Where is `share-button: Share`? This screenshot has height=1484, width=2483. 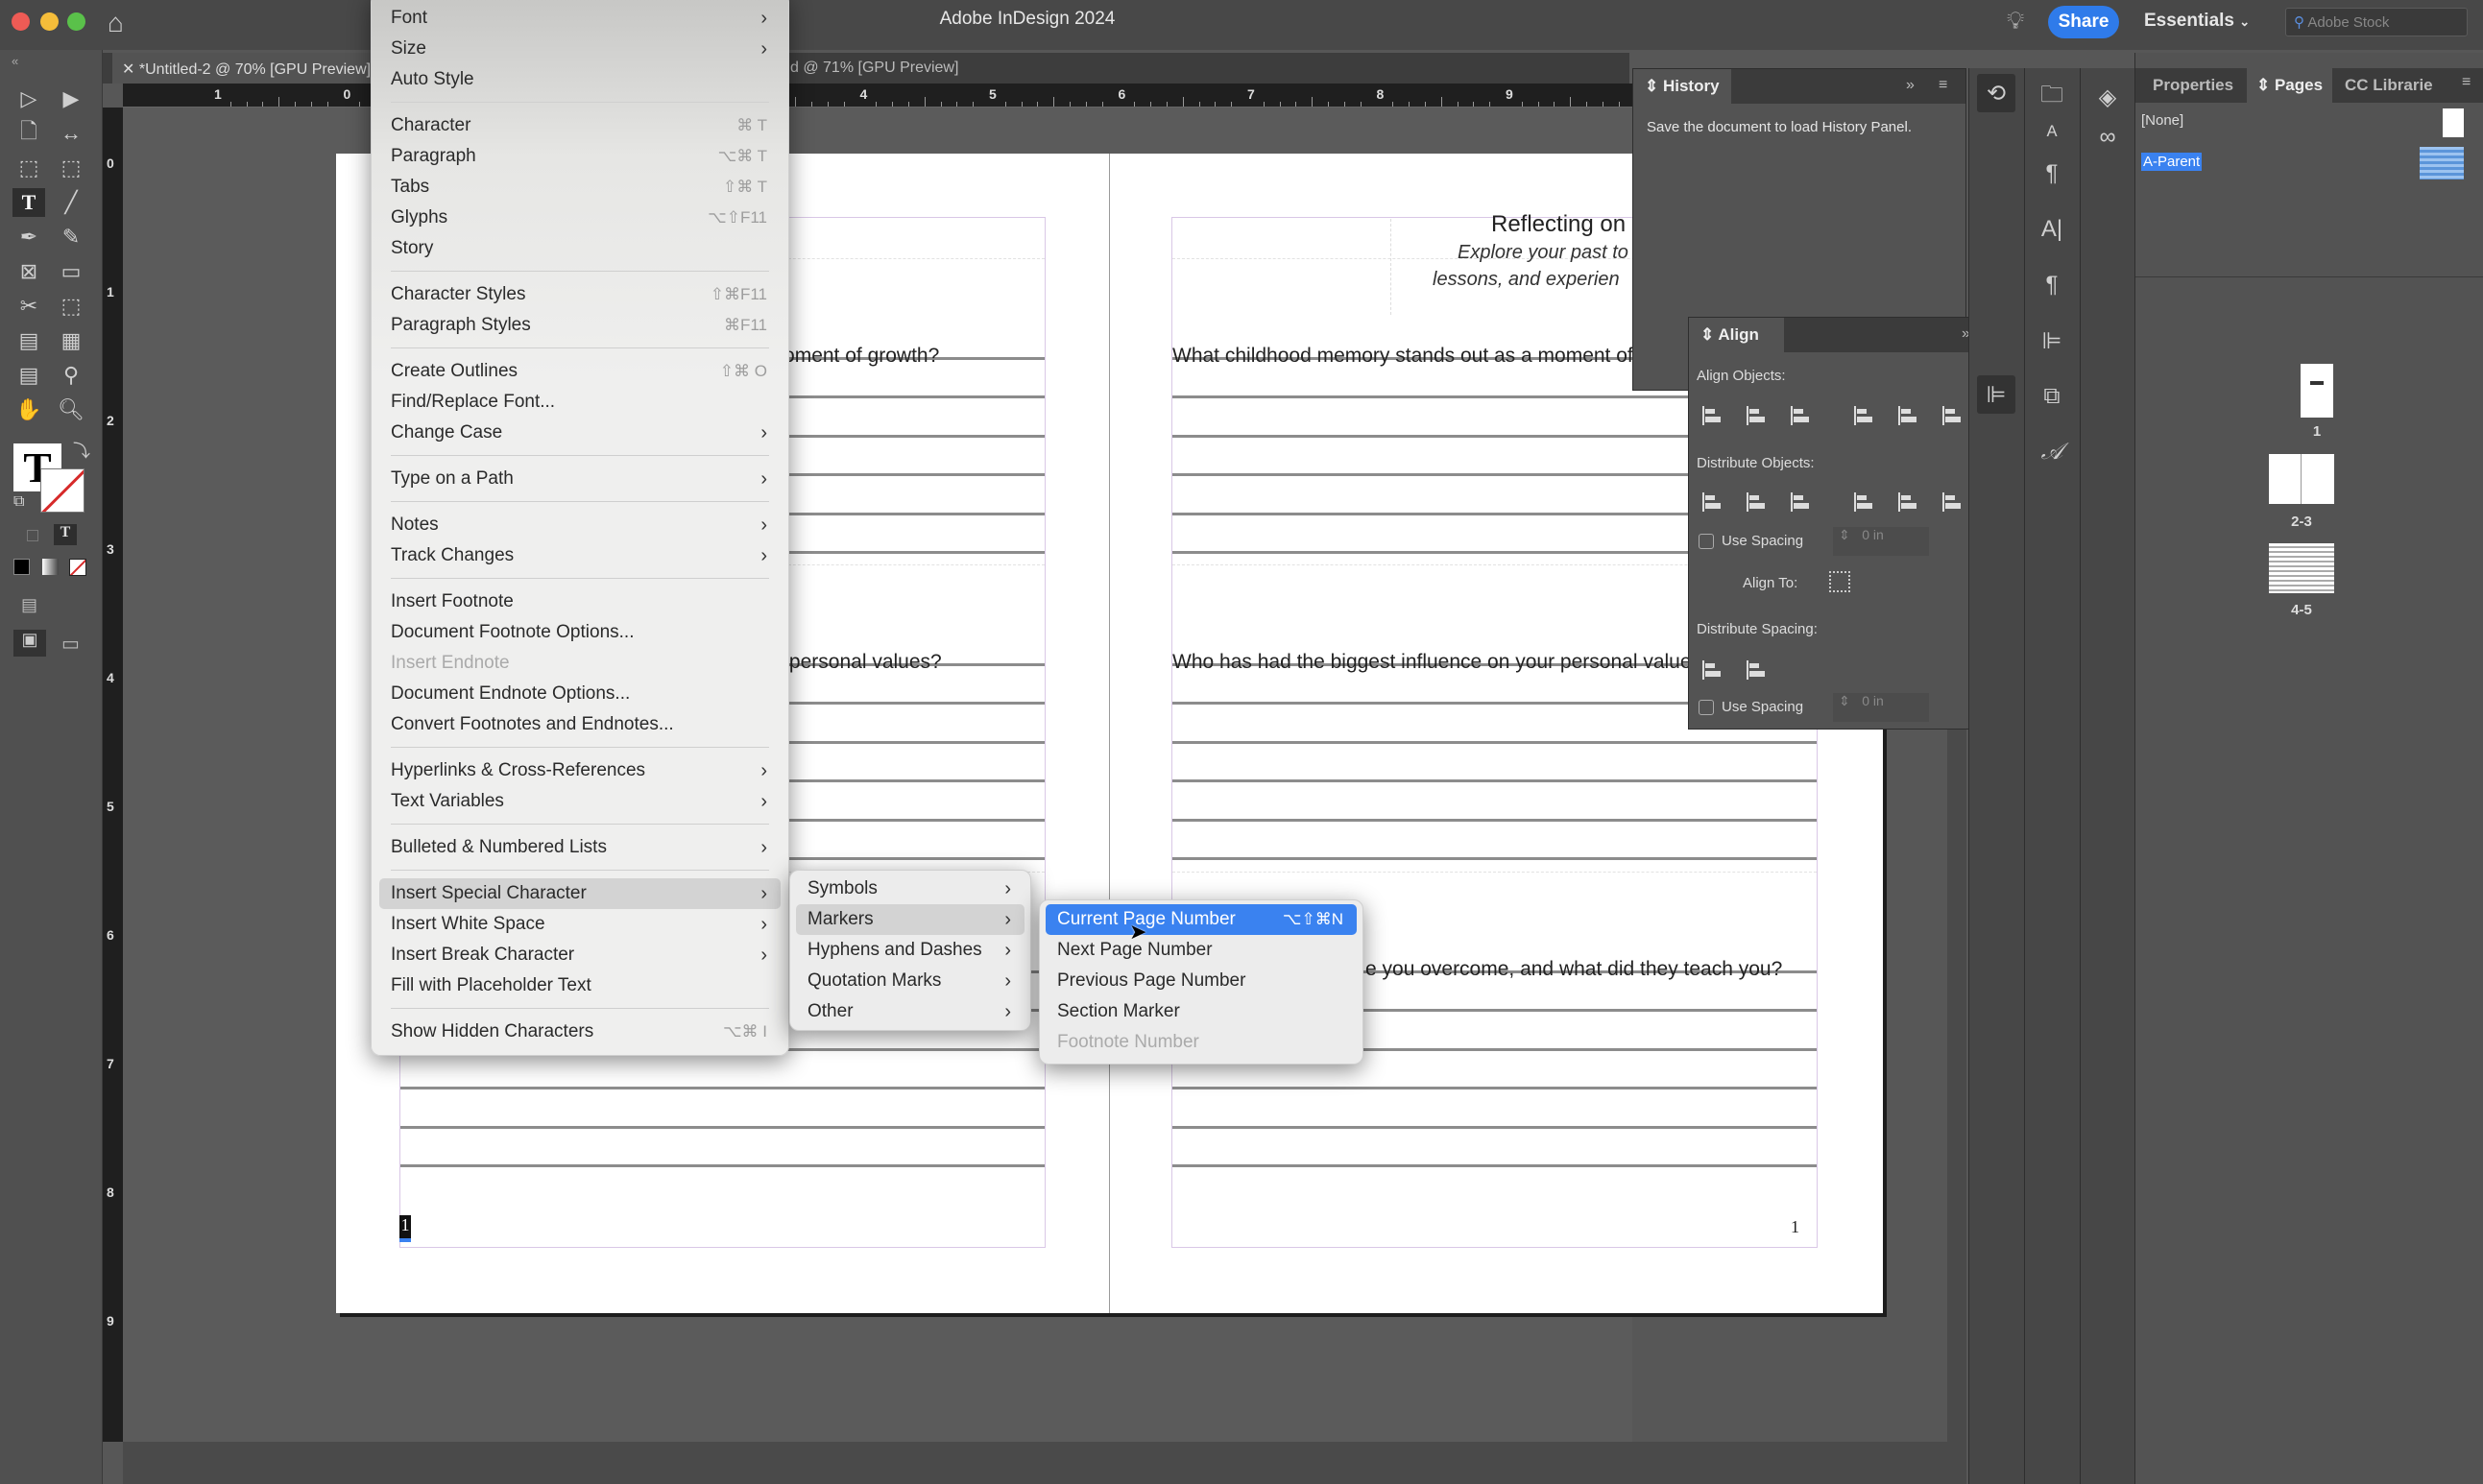 share-button: Share is located at coordinates (2083, 22).